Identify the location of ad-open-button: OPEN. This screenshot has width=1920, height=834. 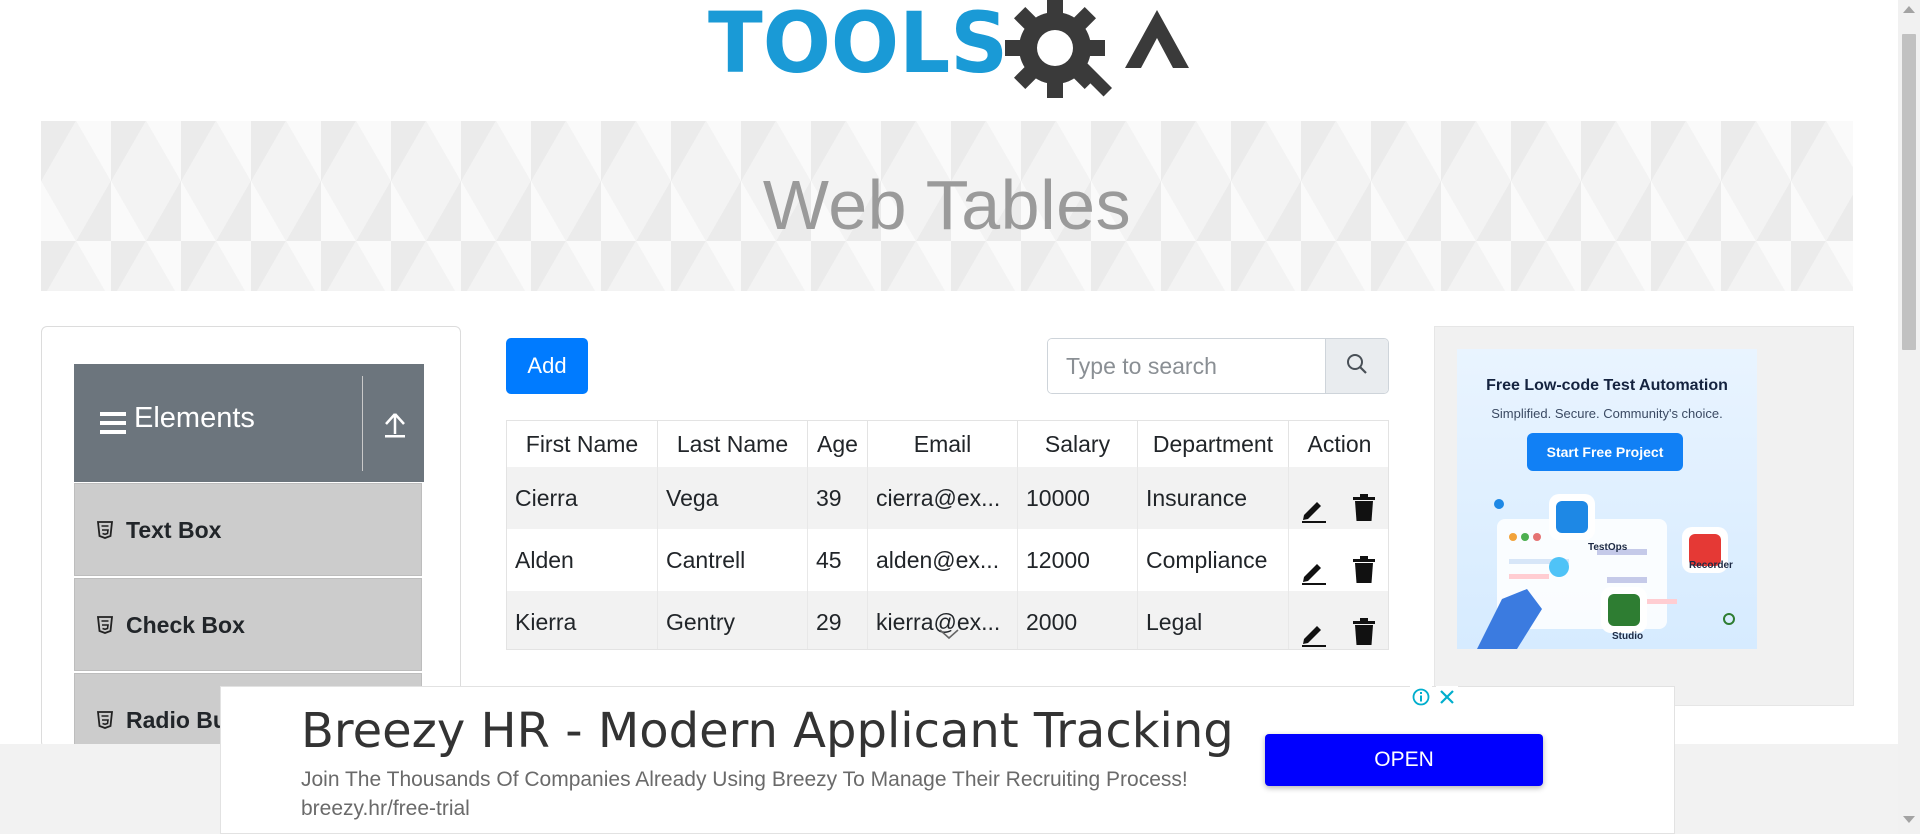
(1404, 760).